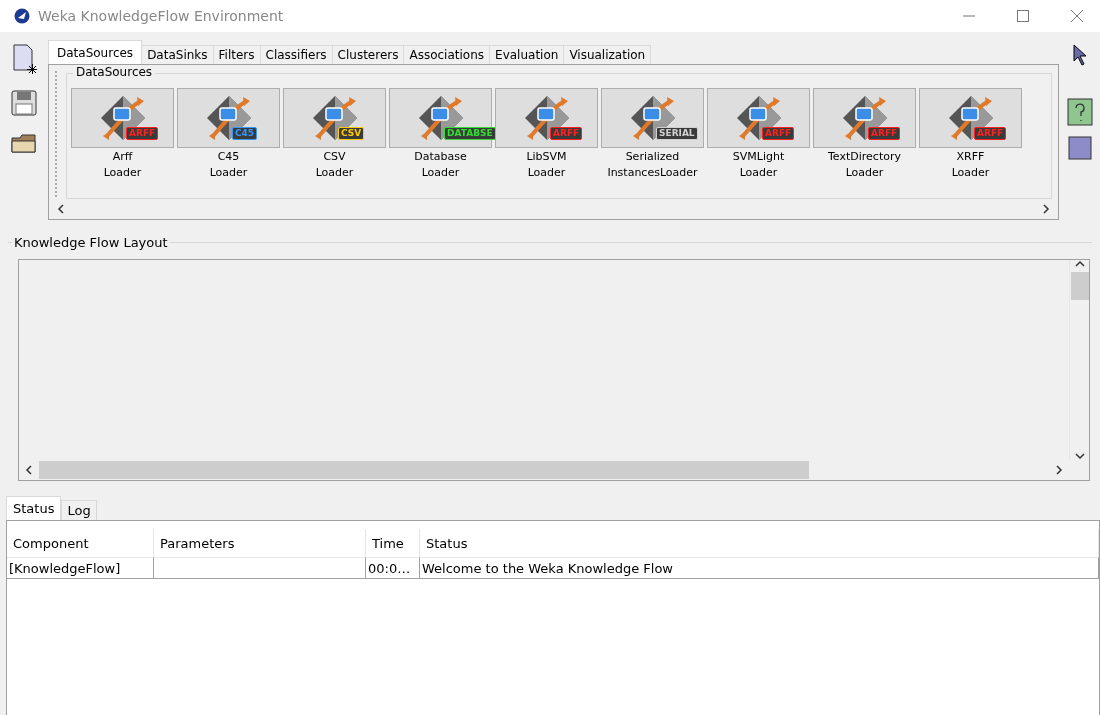 The image size is (1100, 715). I want to click on table-cell: [KnowledgeFlow], so click(80, 568).